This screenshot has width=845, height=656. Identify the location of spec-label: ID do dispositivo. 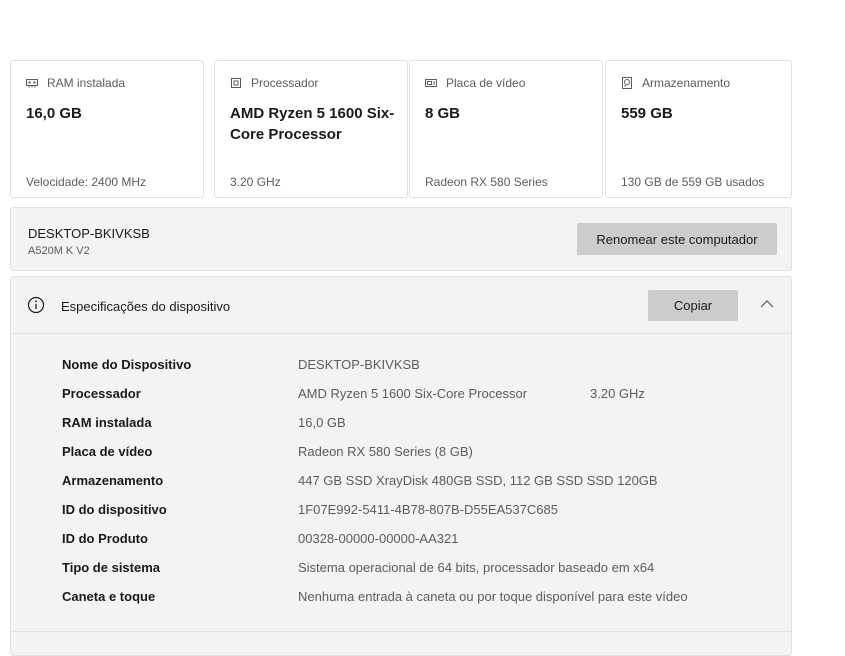
(114, 509).